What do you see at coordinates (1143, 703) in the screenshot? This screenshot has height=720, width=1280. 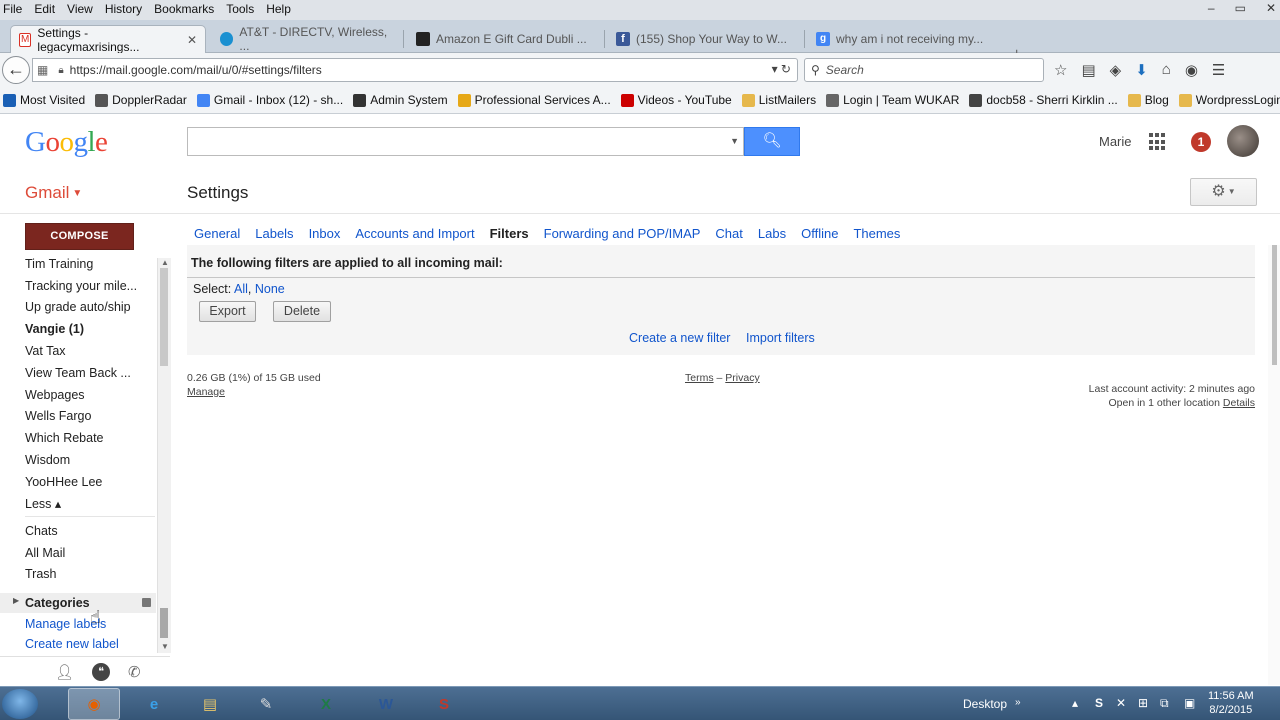 I see `windows-tray-icon: ⊞` at bounding box center [1143, 703].